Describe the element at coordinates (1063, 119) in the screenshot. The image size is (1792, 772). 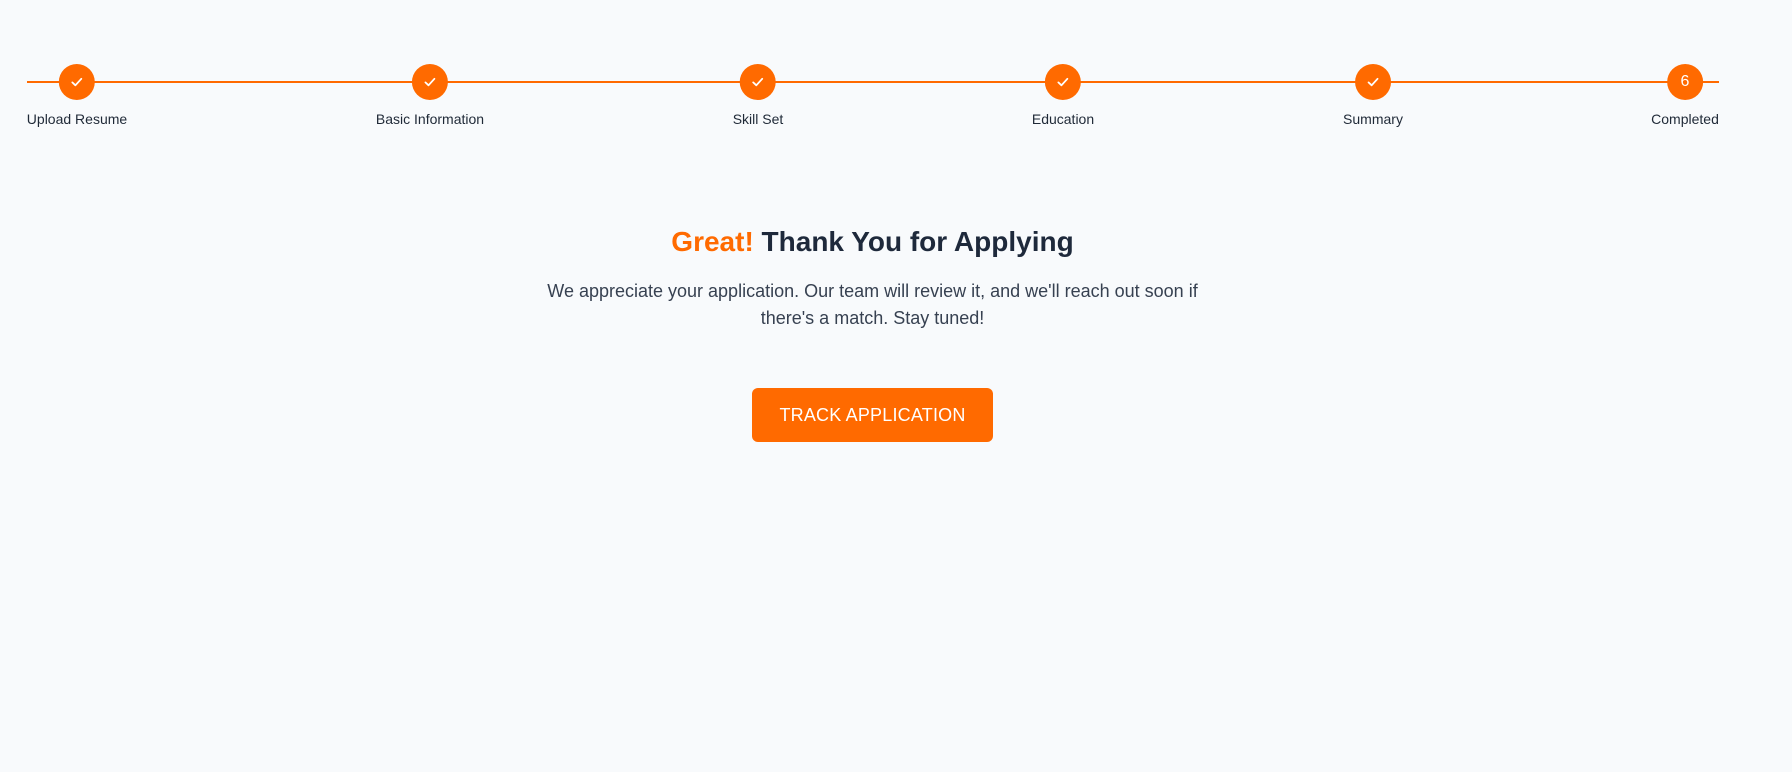
I see `step-label: Education` at that location.